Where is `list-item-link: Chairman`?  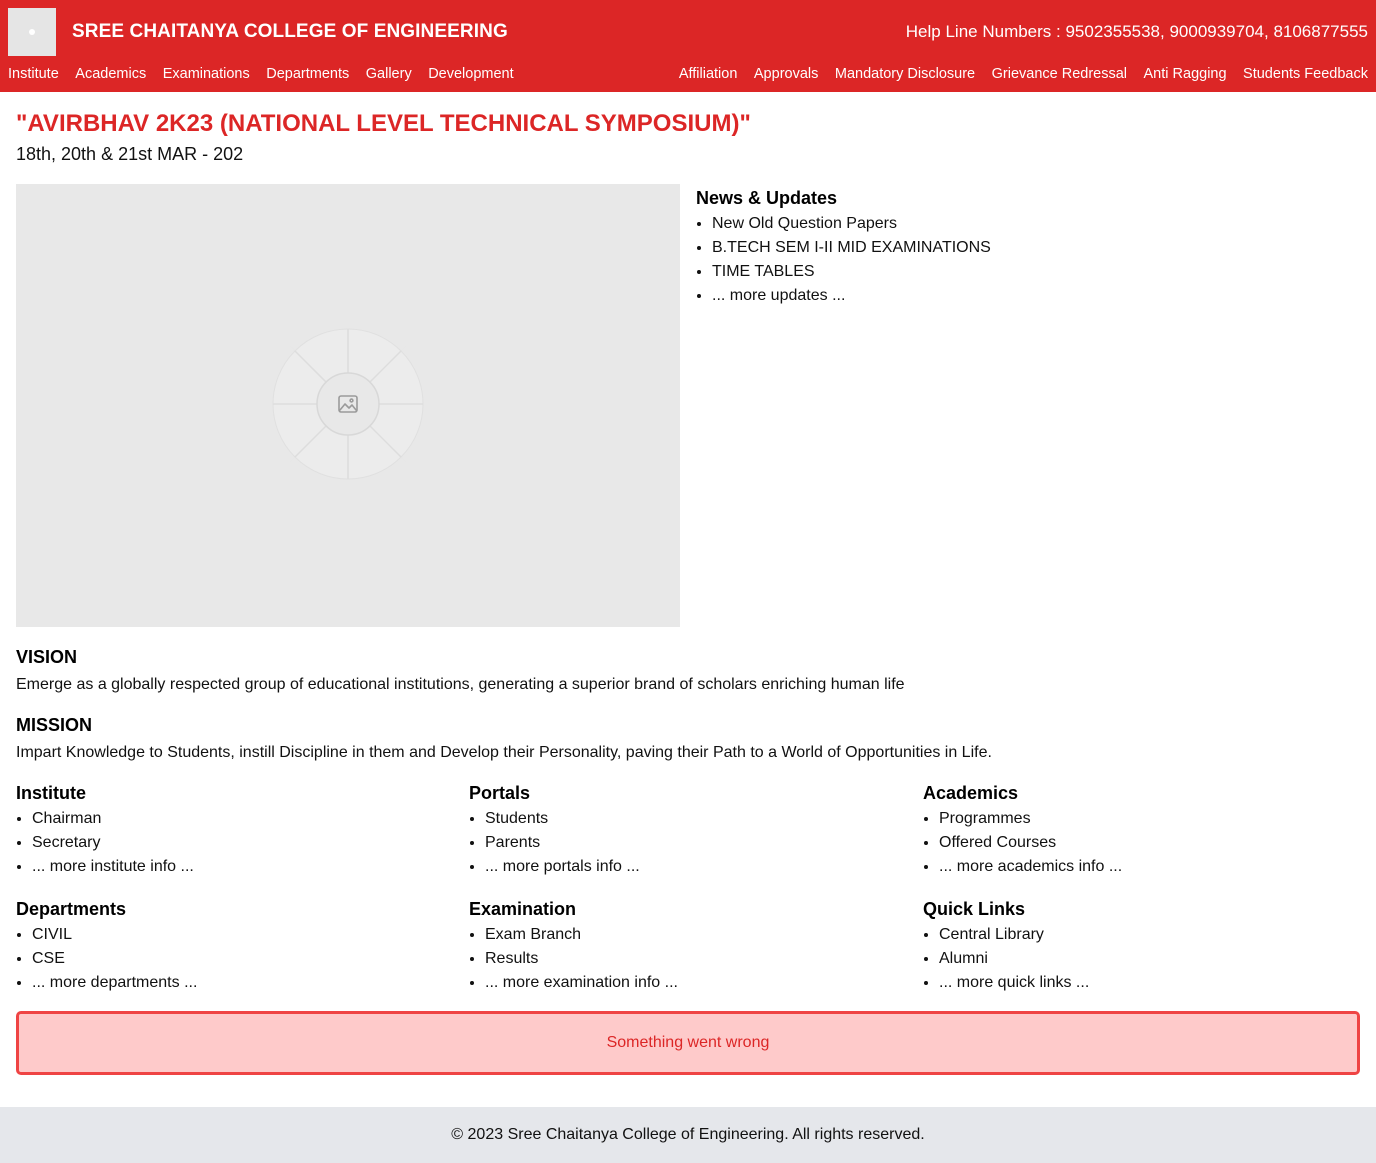 list-item-link: Chairman is located at coordinates (66, 818).